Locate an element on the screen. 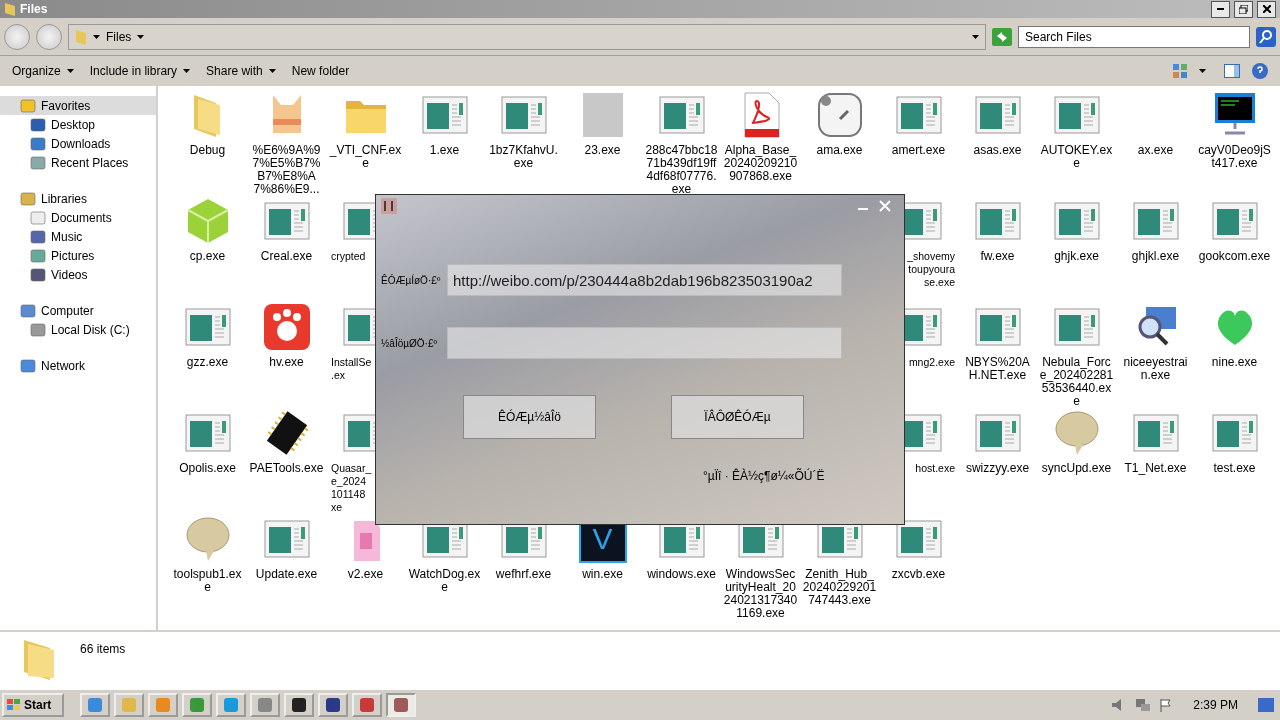 Image resolution: width=1280 pixels, height=720 pixels. toolbar-menu-button: Organize is located at coordinates (43, 71).